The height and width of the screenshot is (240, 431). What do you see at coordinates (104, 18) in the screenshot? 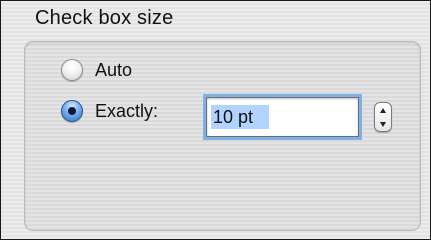
I see `group-title: Check box size` at bounding box center [104, 18].